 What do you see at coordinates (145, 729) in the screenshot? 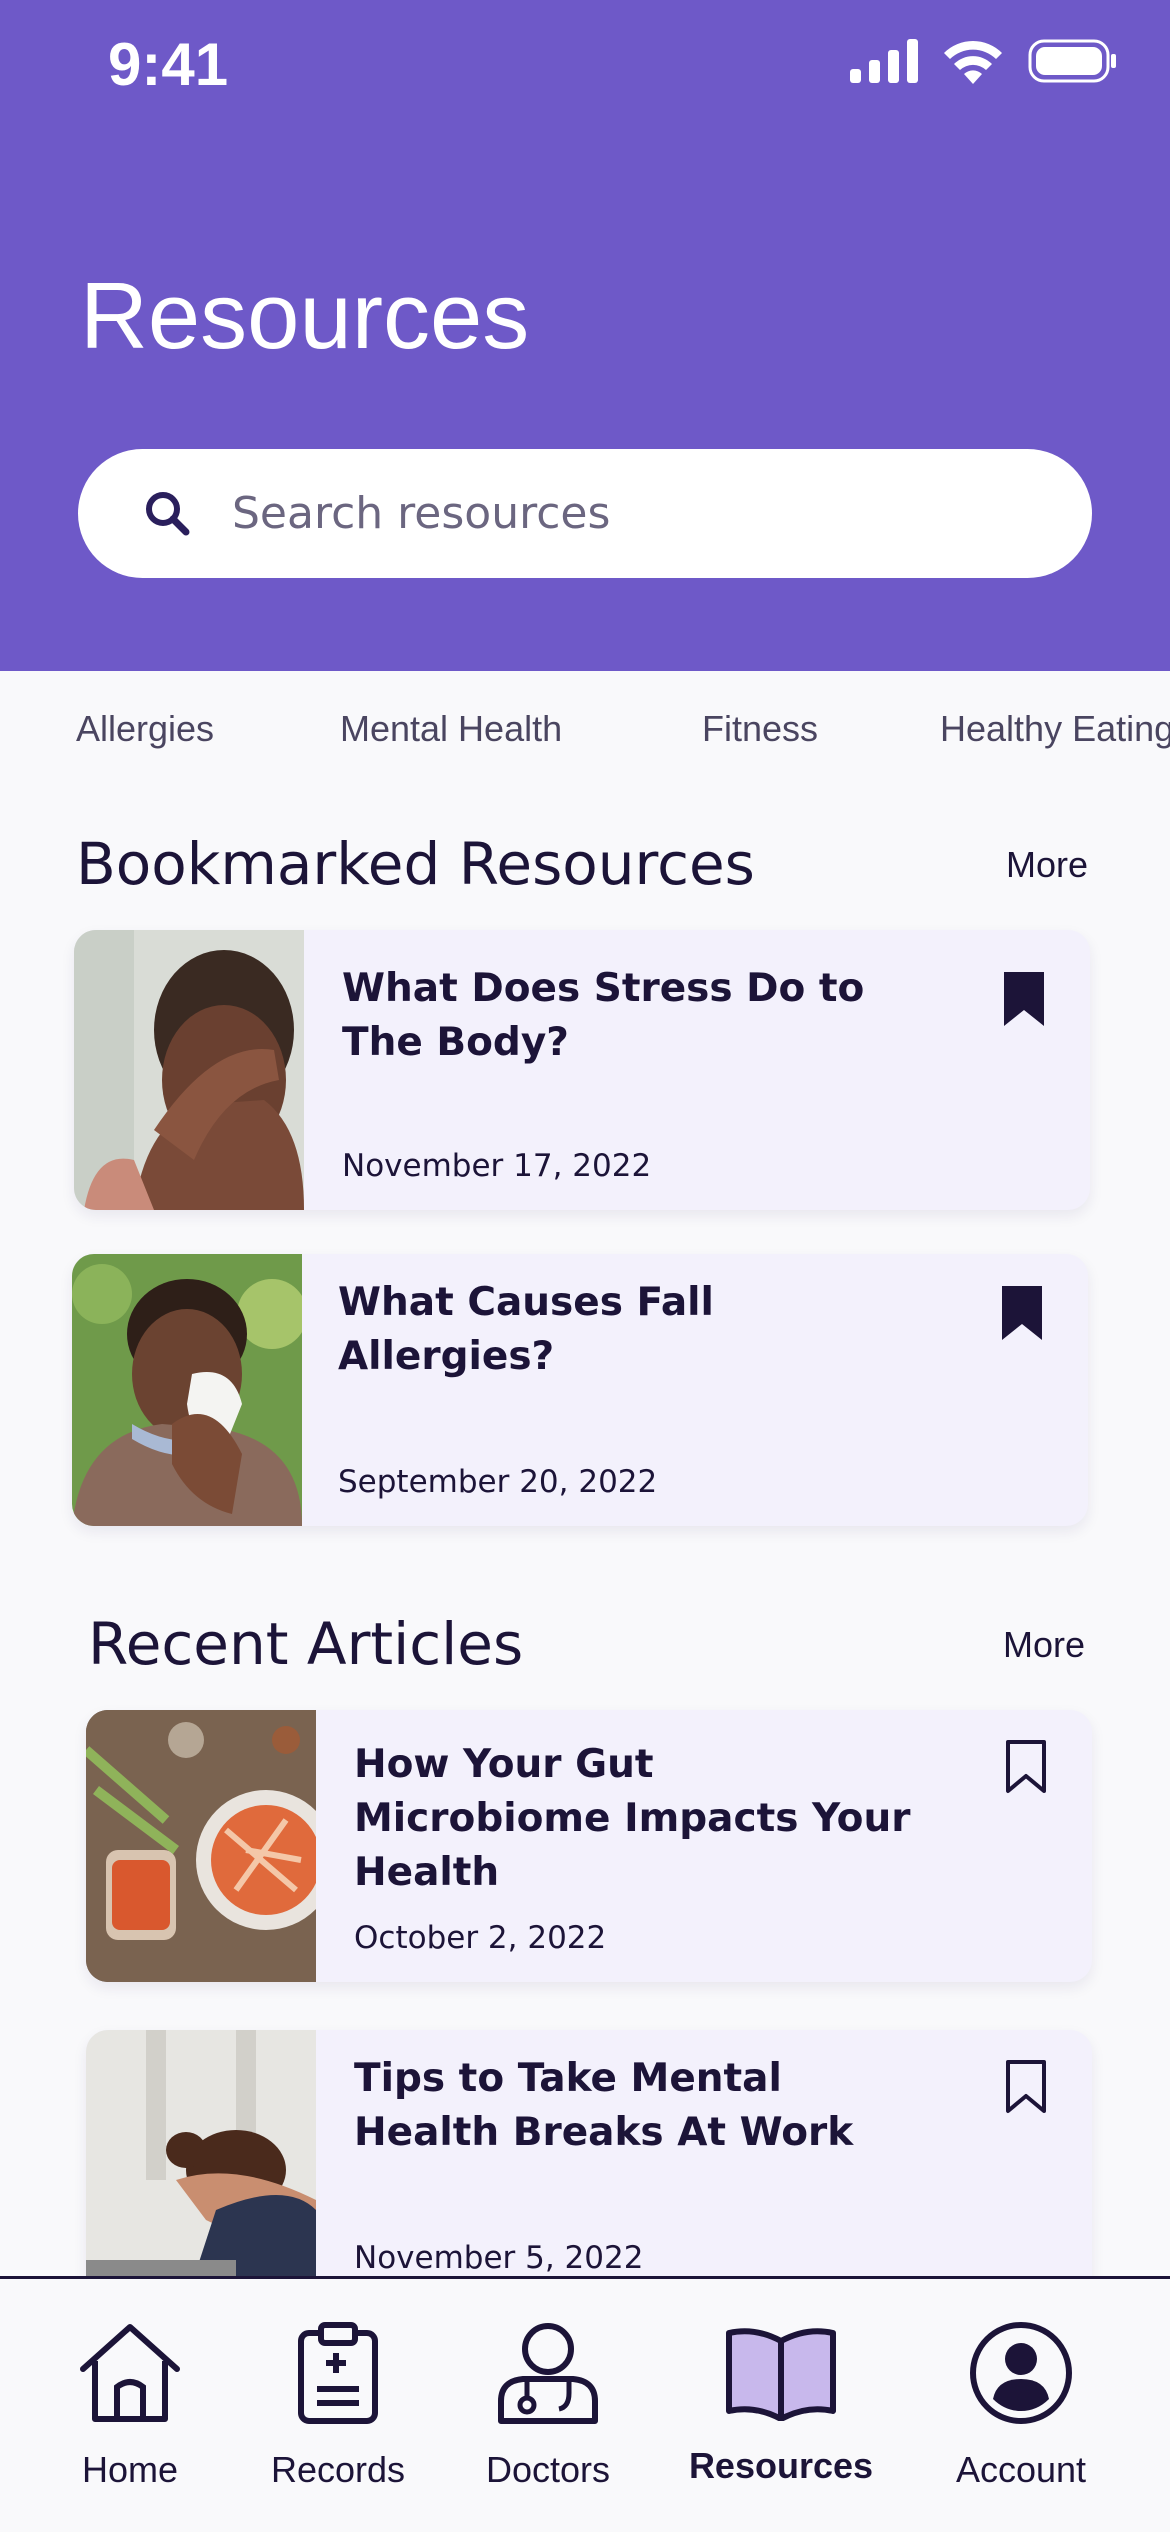
I see `category-allergies: Allergies` at bounding box center [145, 729].